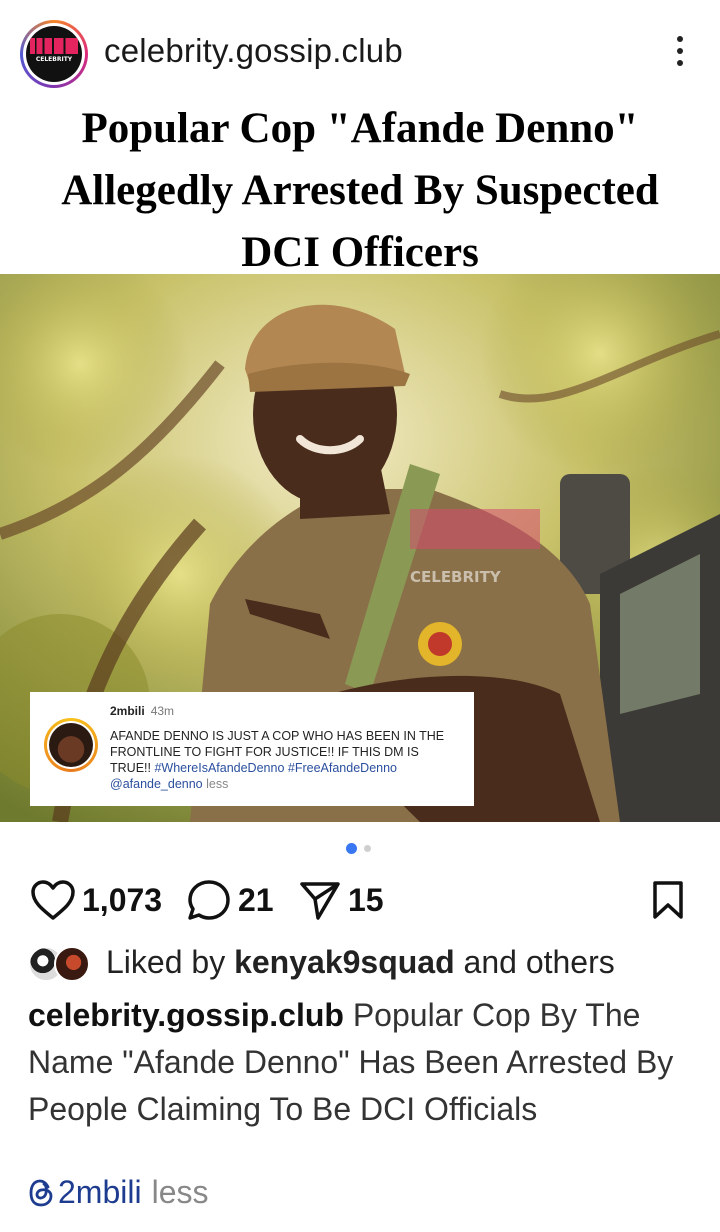 Image resolution: width=720 pixels, height=1232 pixels. I want to click on comment-avatar, so click(71, 745).